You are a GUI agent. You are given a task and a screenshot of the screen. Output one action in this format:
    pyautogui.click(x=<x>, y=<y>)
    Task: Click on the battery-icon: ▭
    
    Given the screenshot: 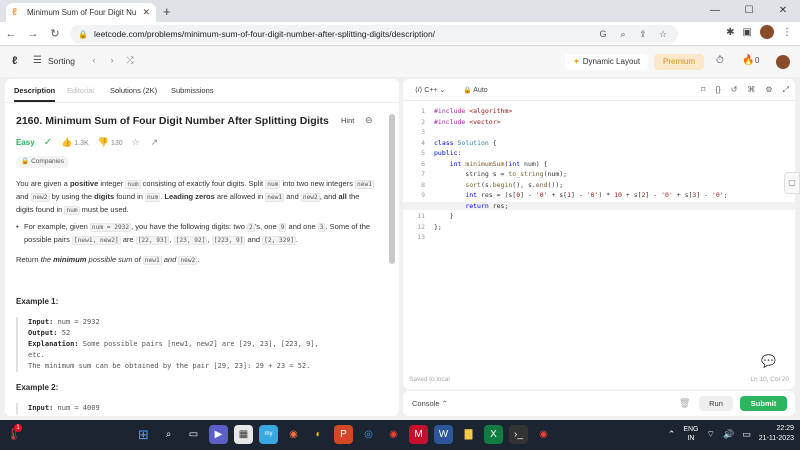 What is the action you would take?
    pyautogui.click(x=746, y=434)
    